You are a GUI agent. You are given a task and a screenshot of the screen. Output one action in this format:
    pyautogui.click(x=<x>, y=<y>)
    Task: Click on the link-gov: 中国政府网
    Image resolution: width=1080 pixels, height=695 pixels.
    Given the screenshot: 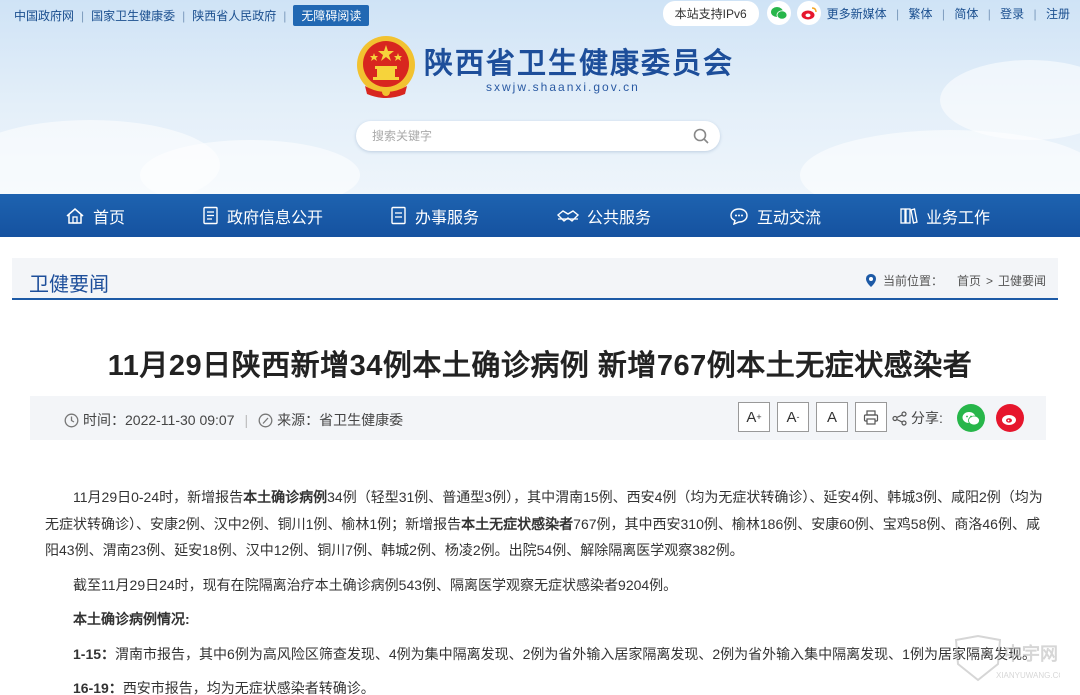 What is the action you would take?
    pyautogui.click(x=44, y=15)
    